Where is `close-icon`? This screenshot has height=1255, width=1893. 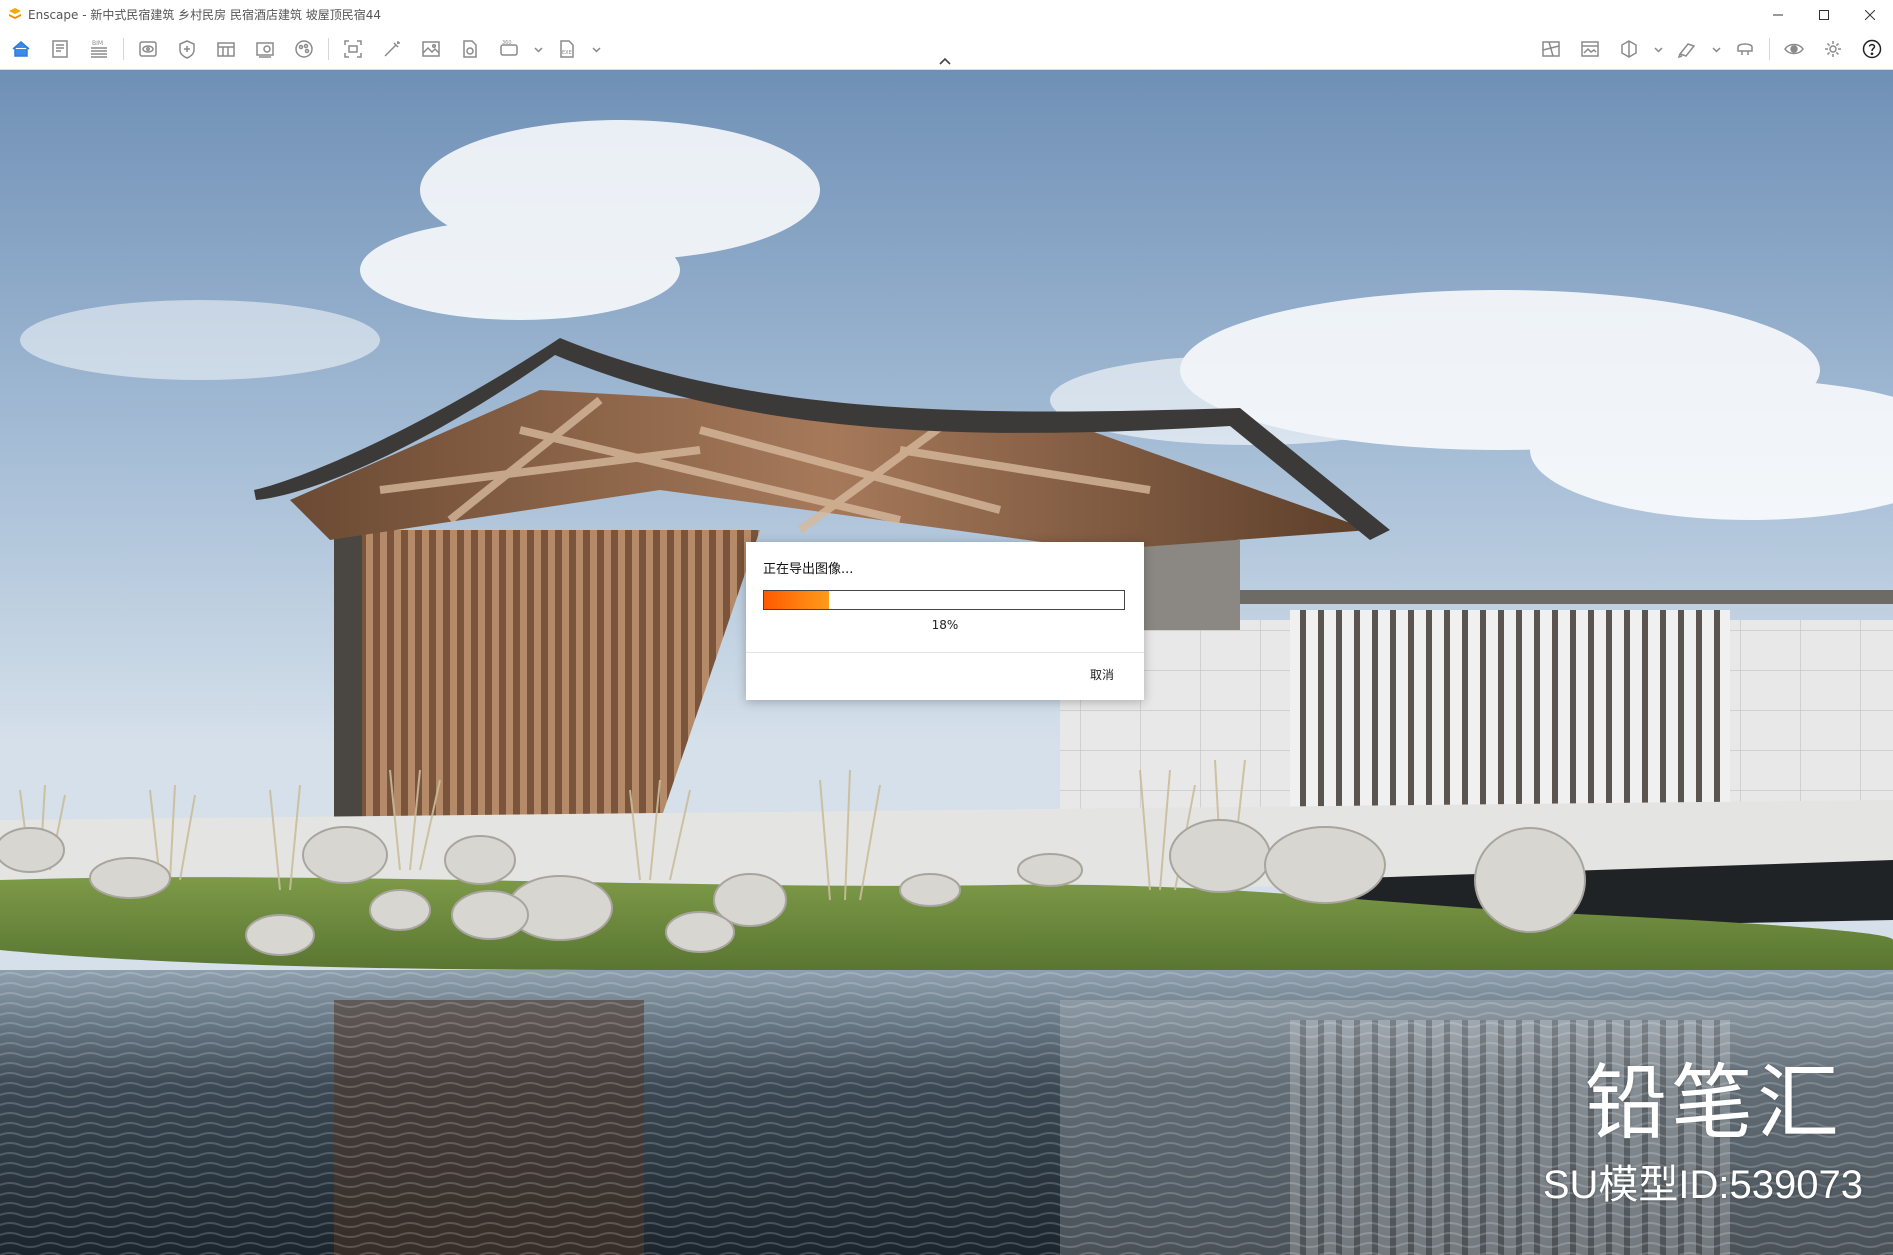 close-icon is located at coordinates (1870, 14).